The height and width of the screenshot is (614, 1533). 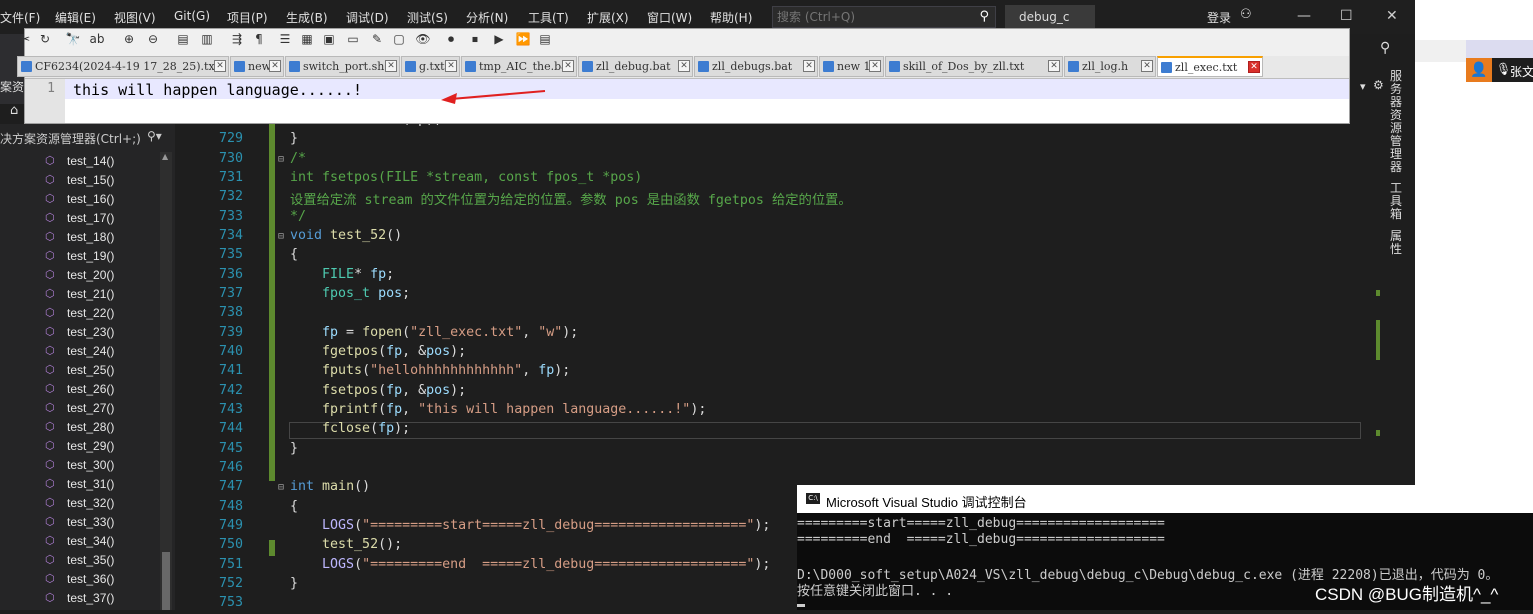 What do you see at coordinates (1398, 201) in the screenshot?
I see `tab-toolbox: 工具箱` at bounding box center [1398, 201].